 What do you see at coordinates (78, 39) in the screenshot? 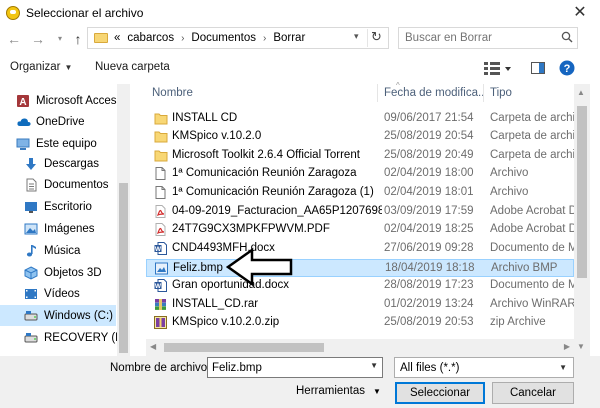
I see `up-arrow-icon: ↑` at bounding box center [78, 39].